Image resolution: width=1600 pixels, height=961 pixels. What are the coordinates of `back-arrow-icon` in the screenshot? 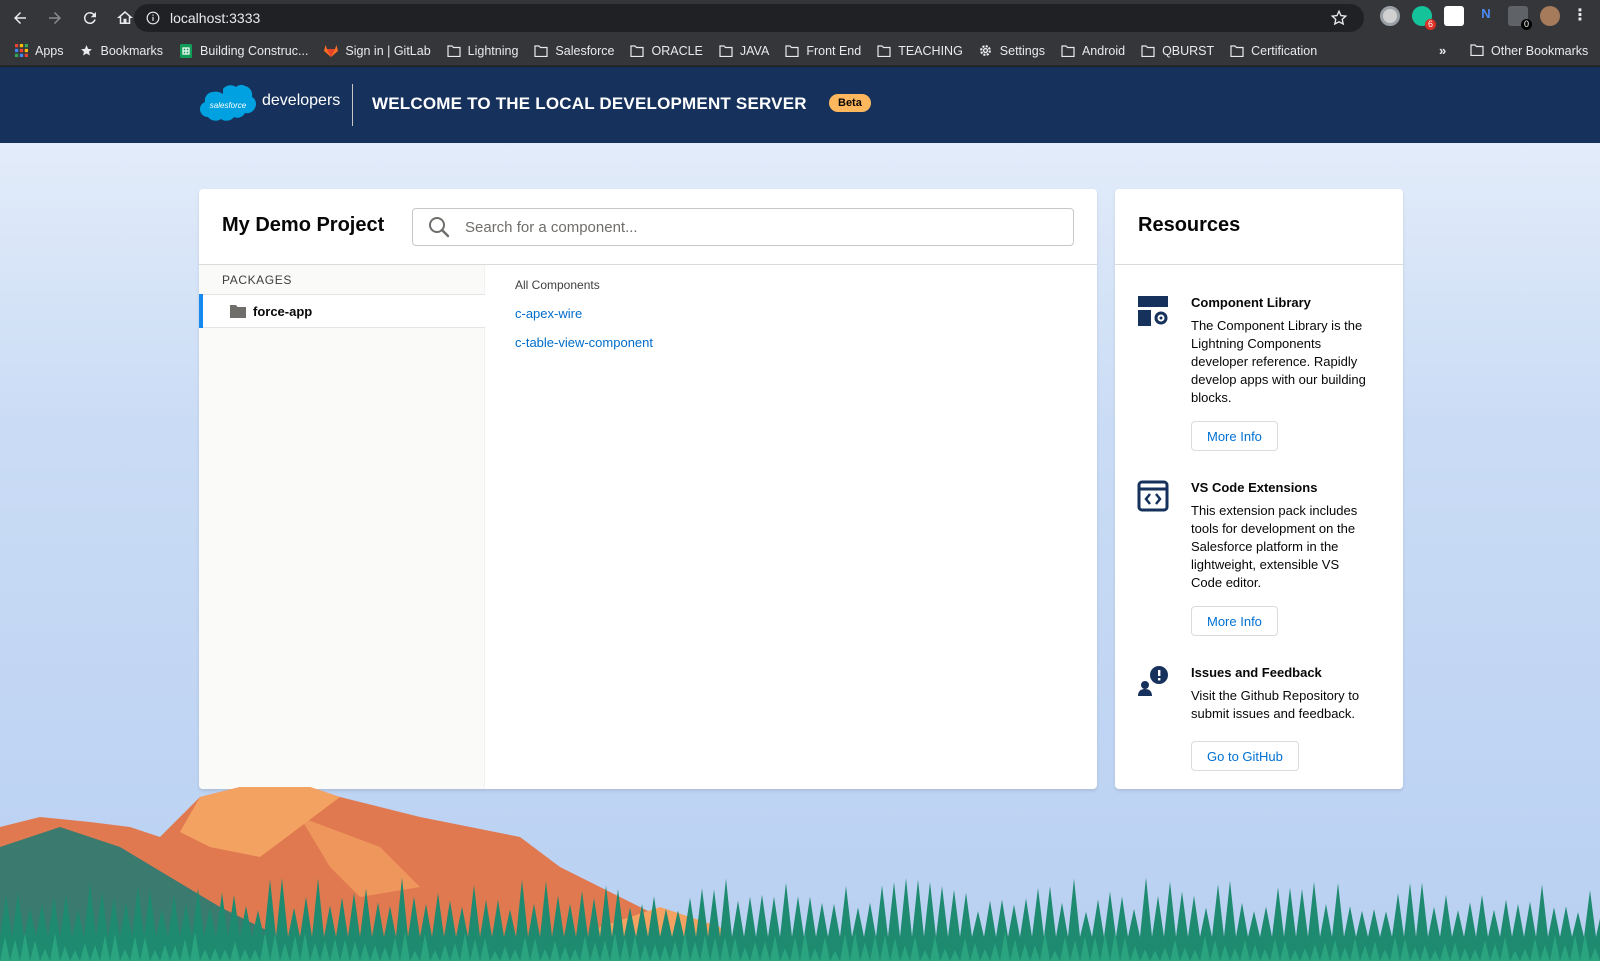 It's located at (20, 18).